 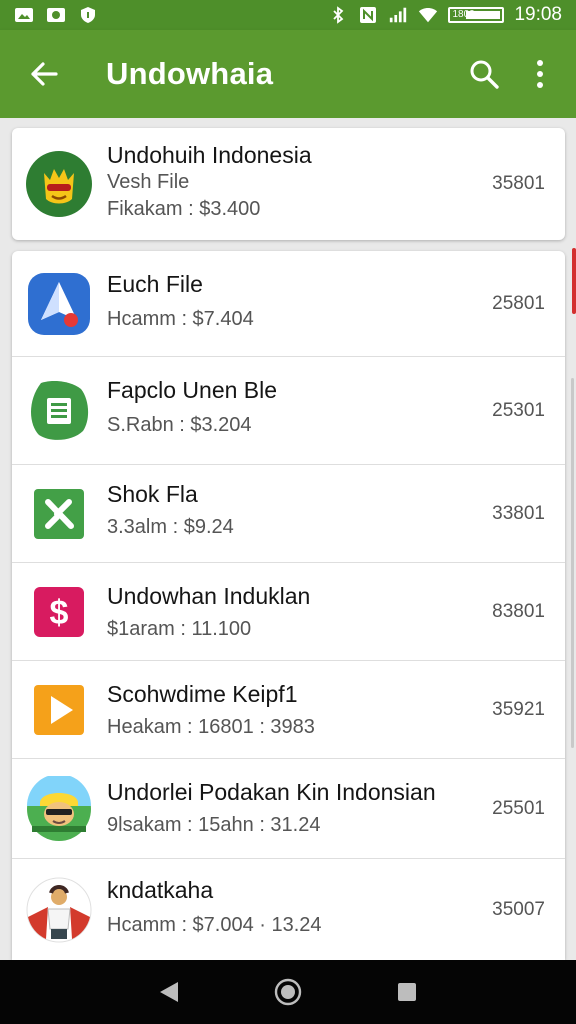 I want to click on item-count: 25501, so click(x=518, y=808).